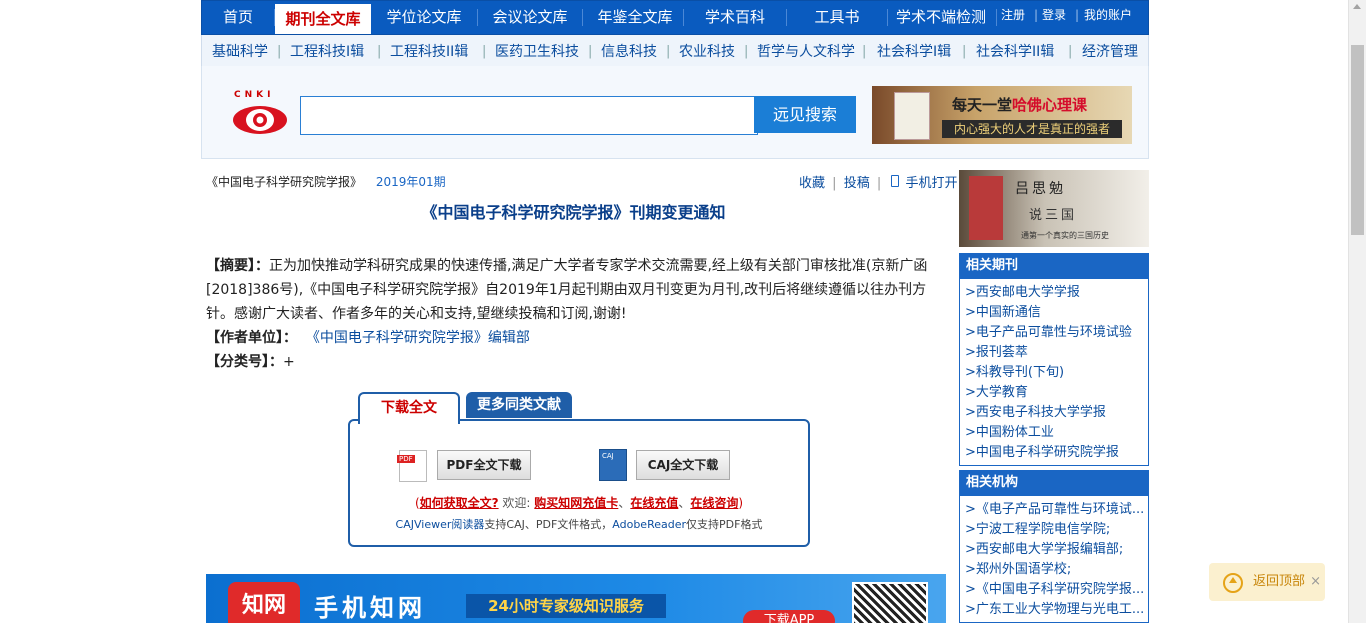 The height and width of the screenshot is (623, 1366). I want to click on subnav-economics: 经济管理, so click(1110, 52).